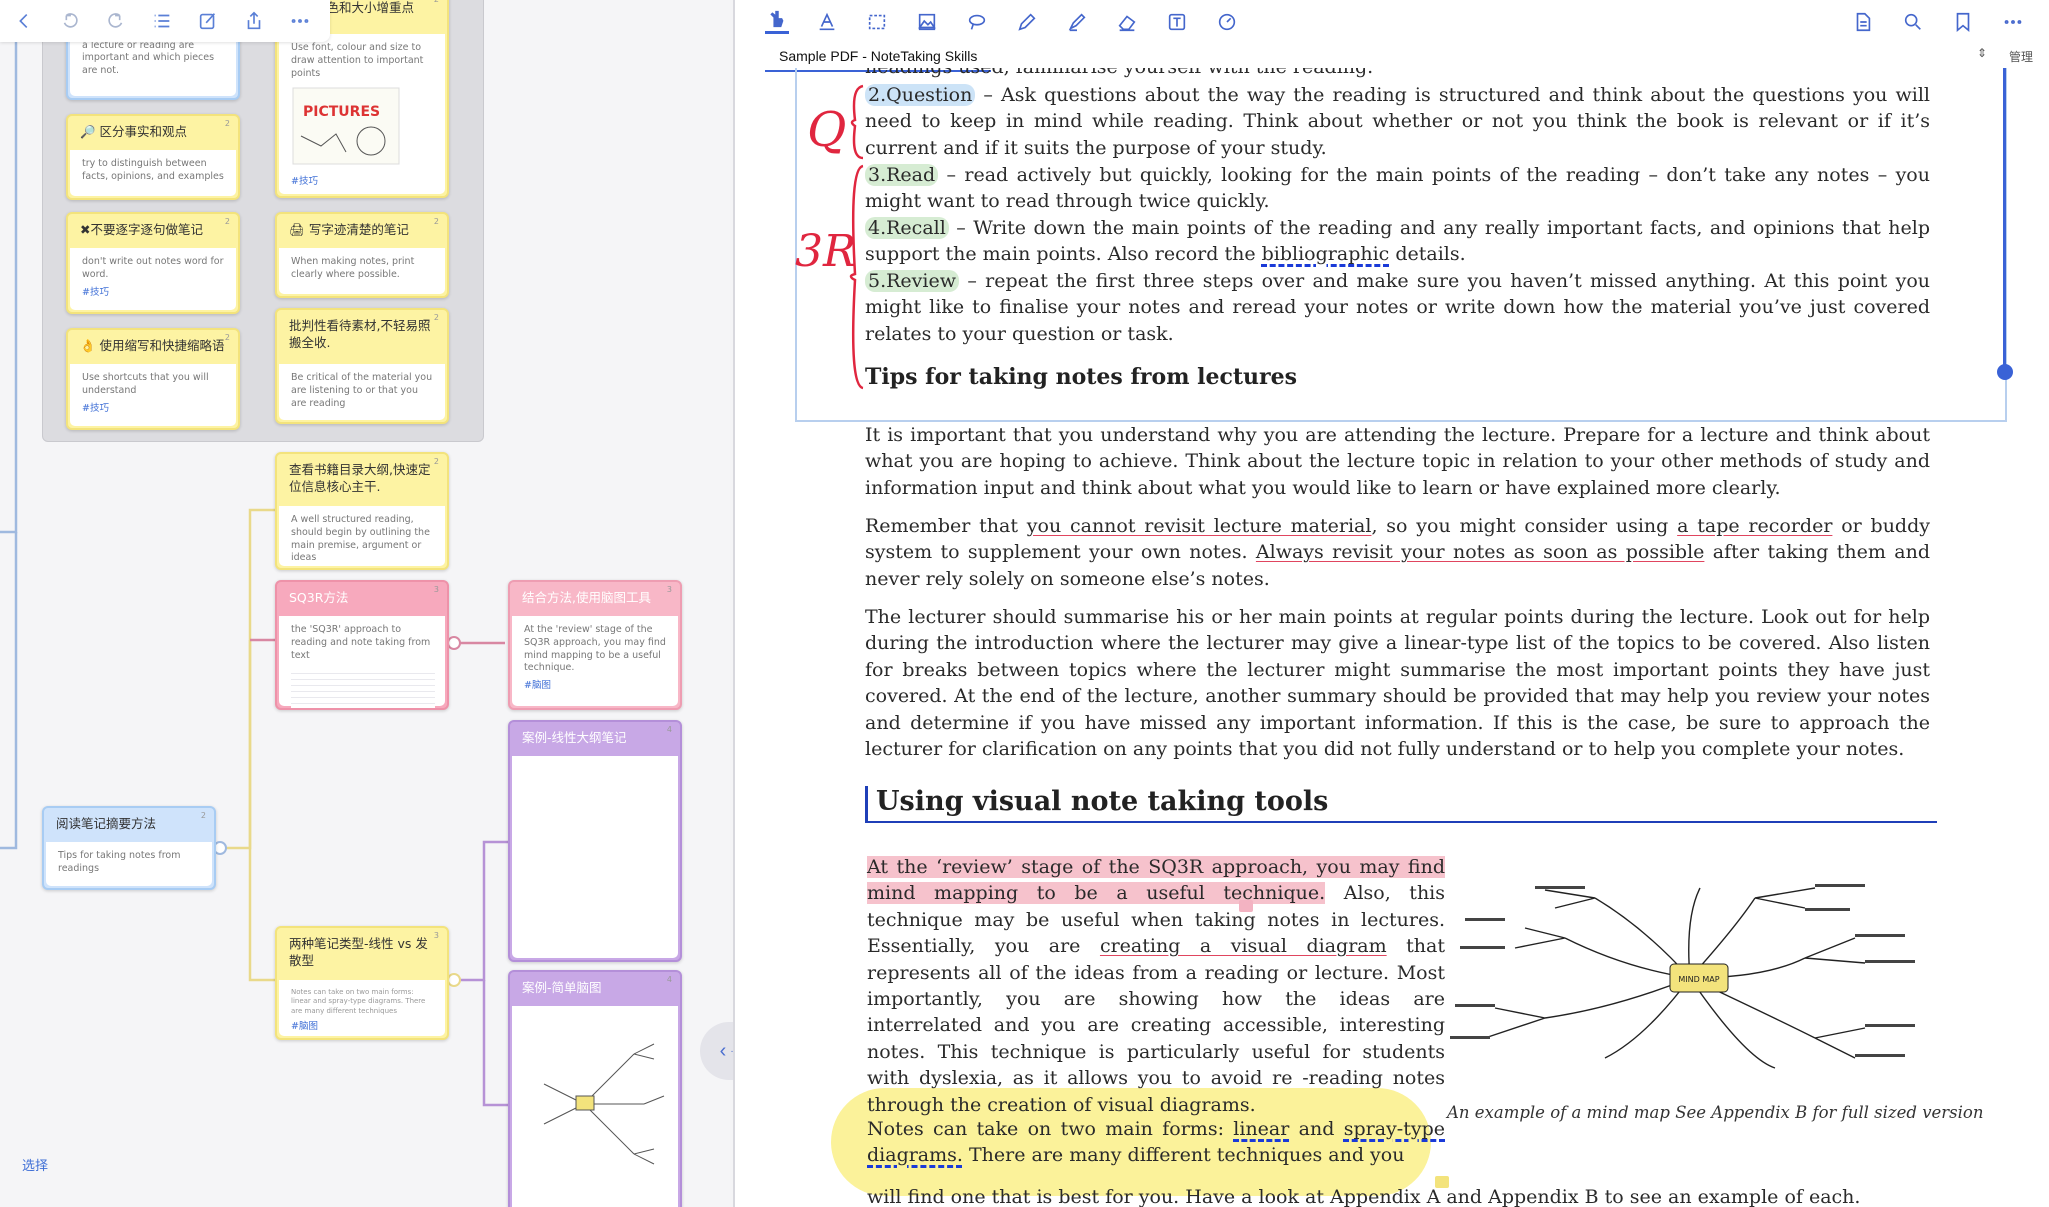 This screenshot has width=2049, height=1207. I want to click on card-title: 两种笔记类型-线性 vs 发散型, so click(358, 952).